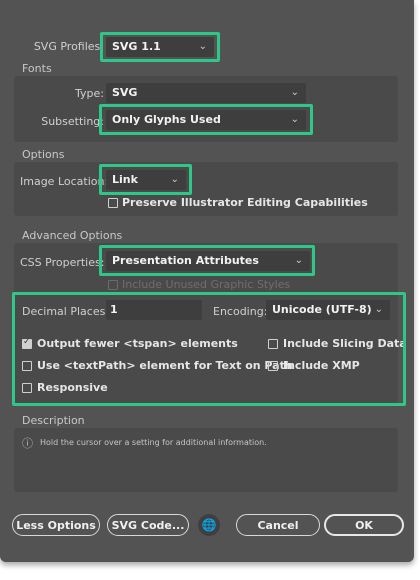 The height and width of the screenshot is (580, 420). Describe the element at coordinates (113, 285) in the screenshot. I see `include-unused-checkbox` at that location.